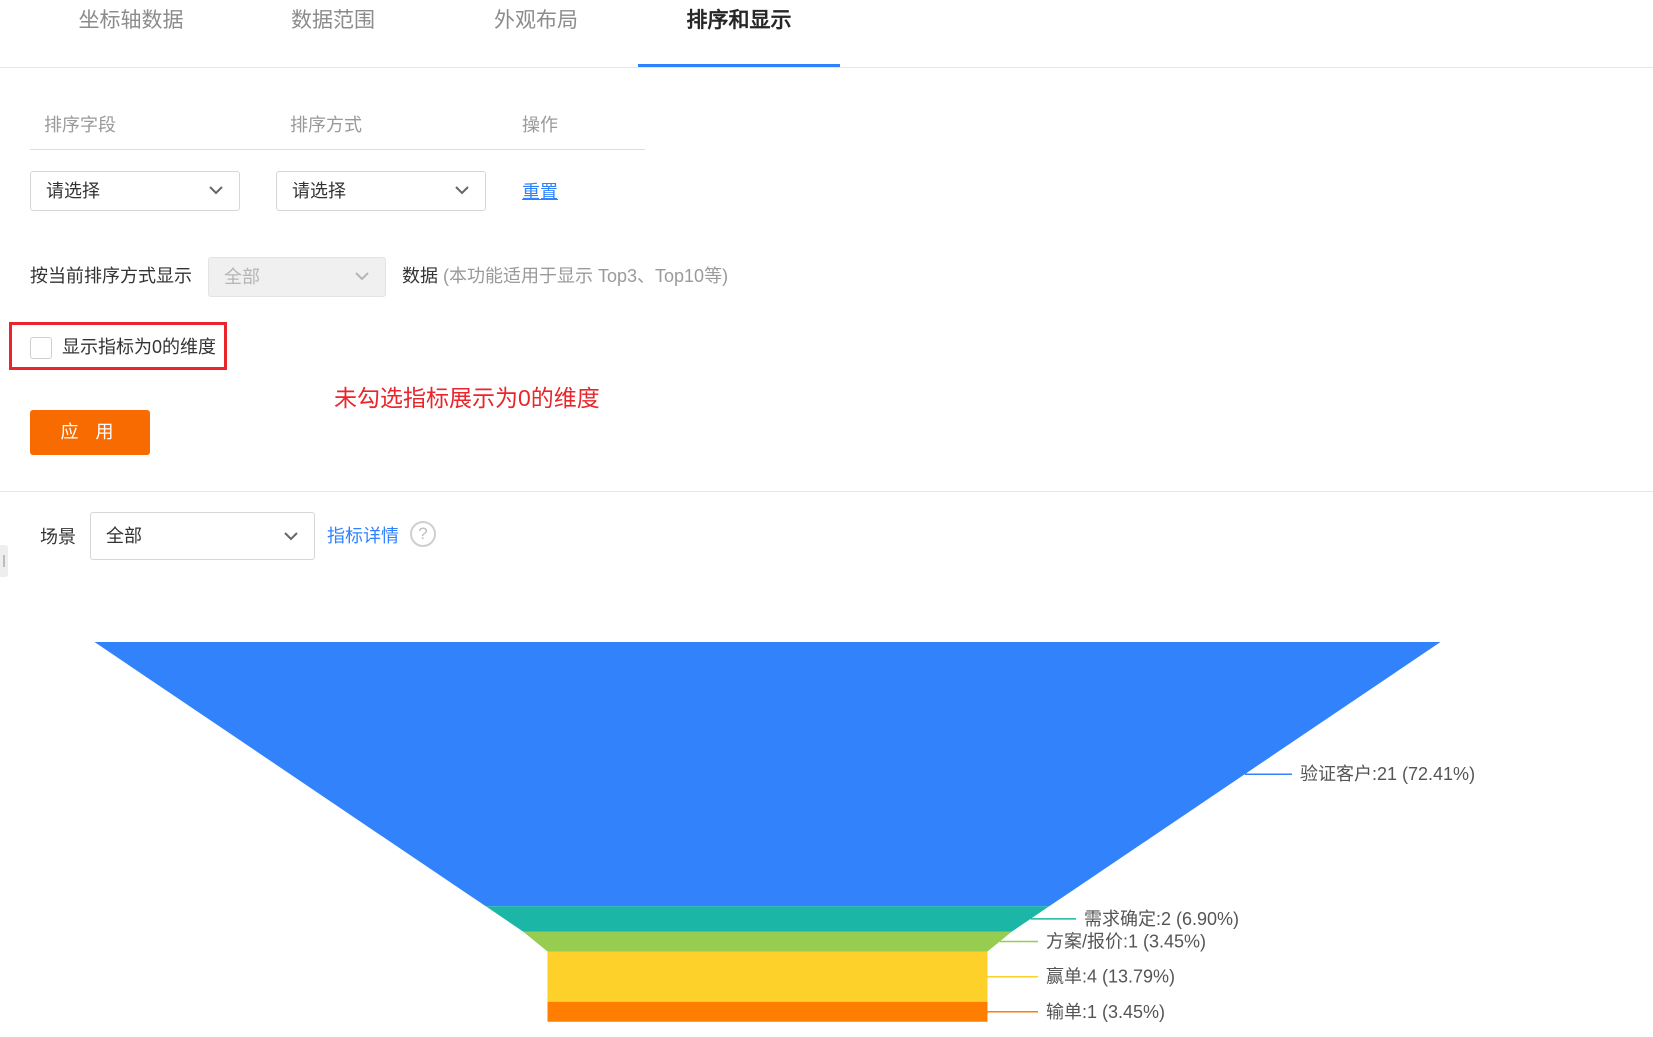 The image size is (1653, 1037). I want to click on sort-field-select-value: 请选择, so click(73, 191).